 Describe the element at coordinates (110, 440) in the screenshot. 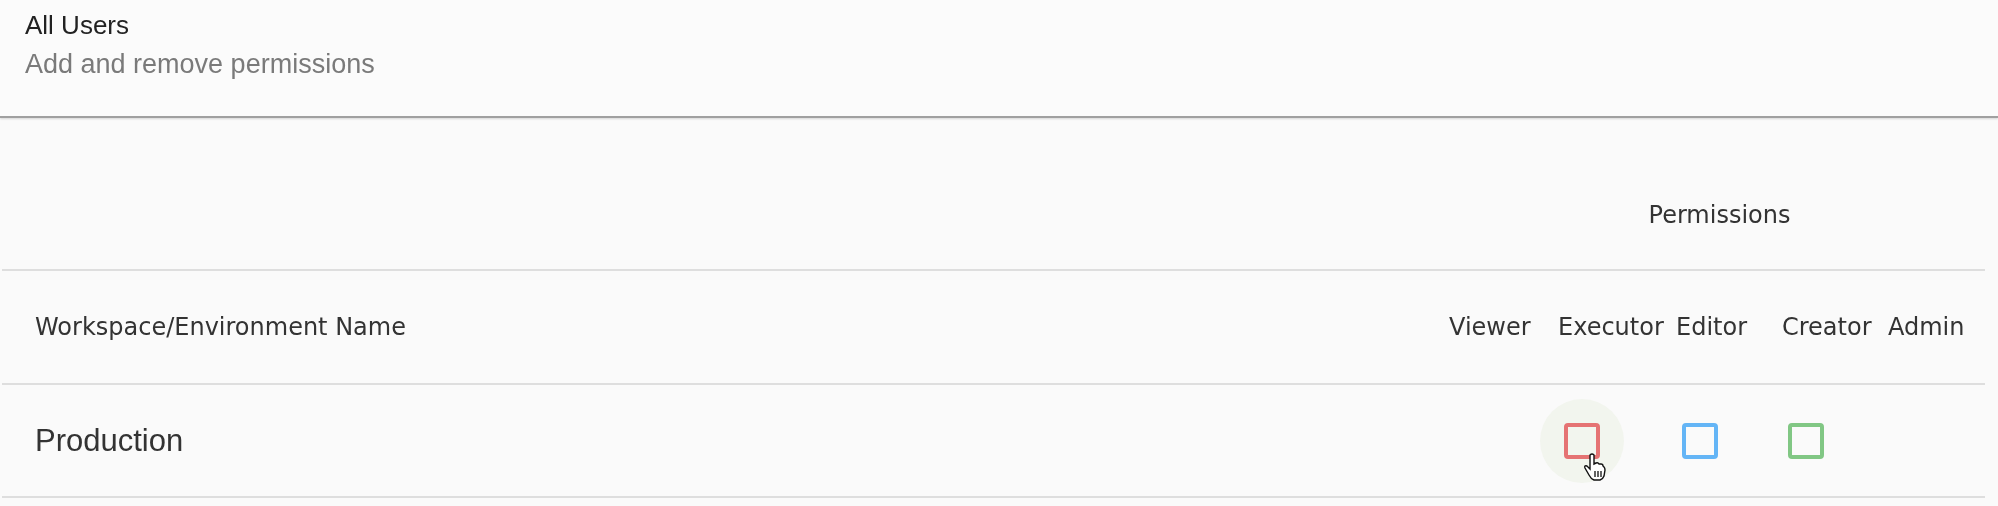

I see `table-cell-text: Production` at that location.